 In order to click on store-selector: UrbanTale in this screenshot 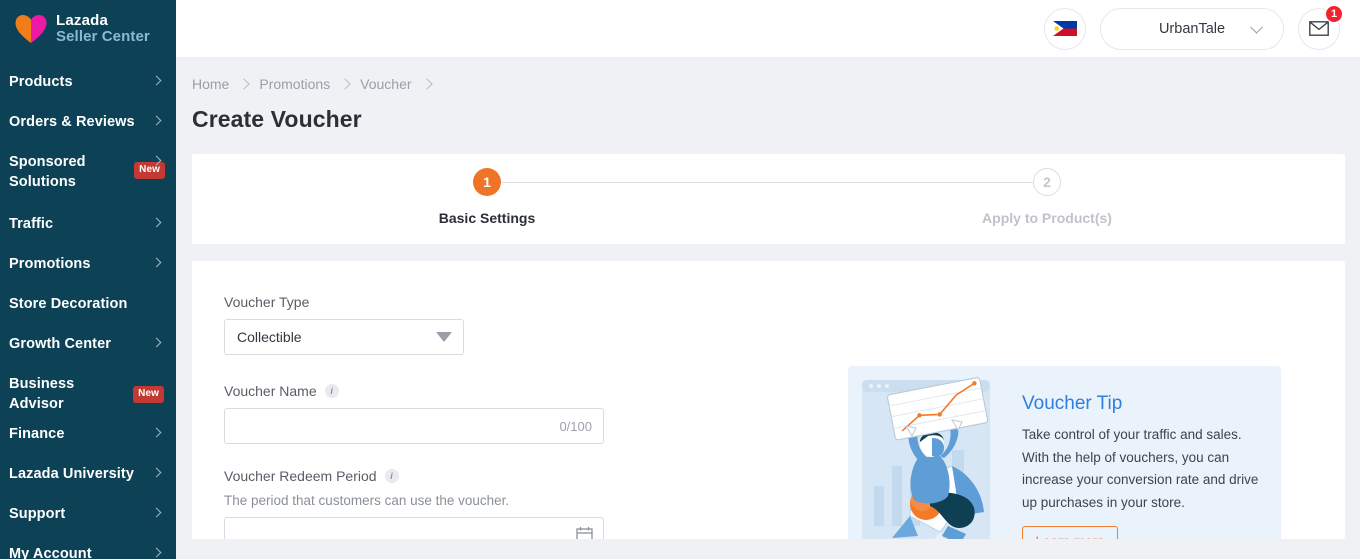, I will do `click(1192, 28)`.